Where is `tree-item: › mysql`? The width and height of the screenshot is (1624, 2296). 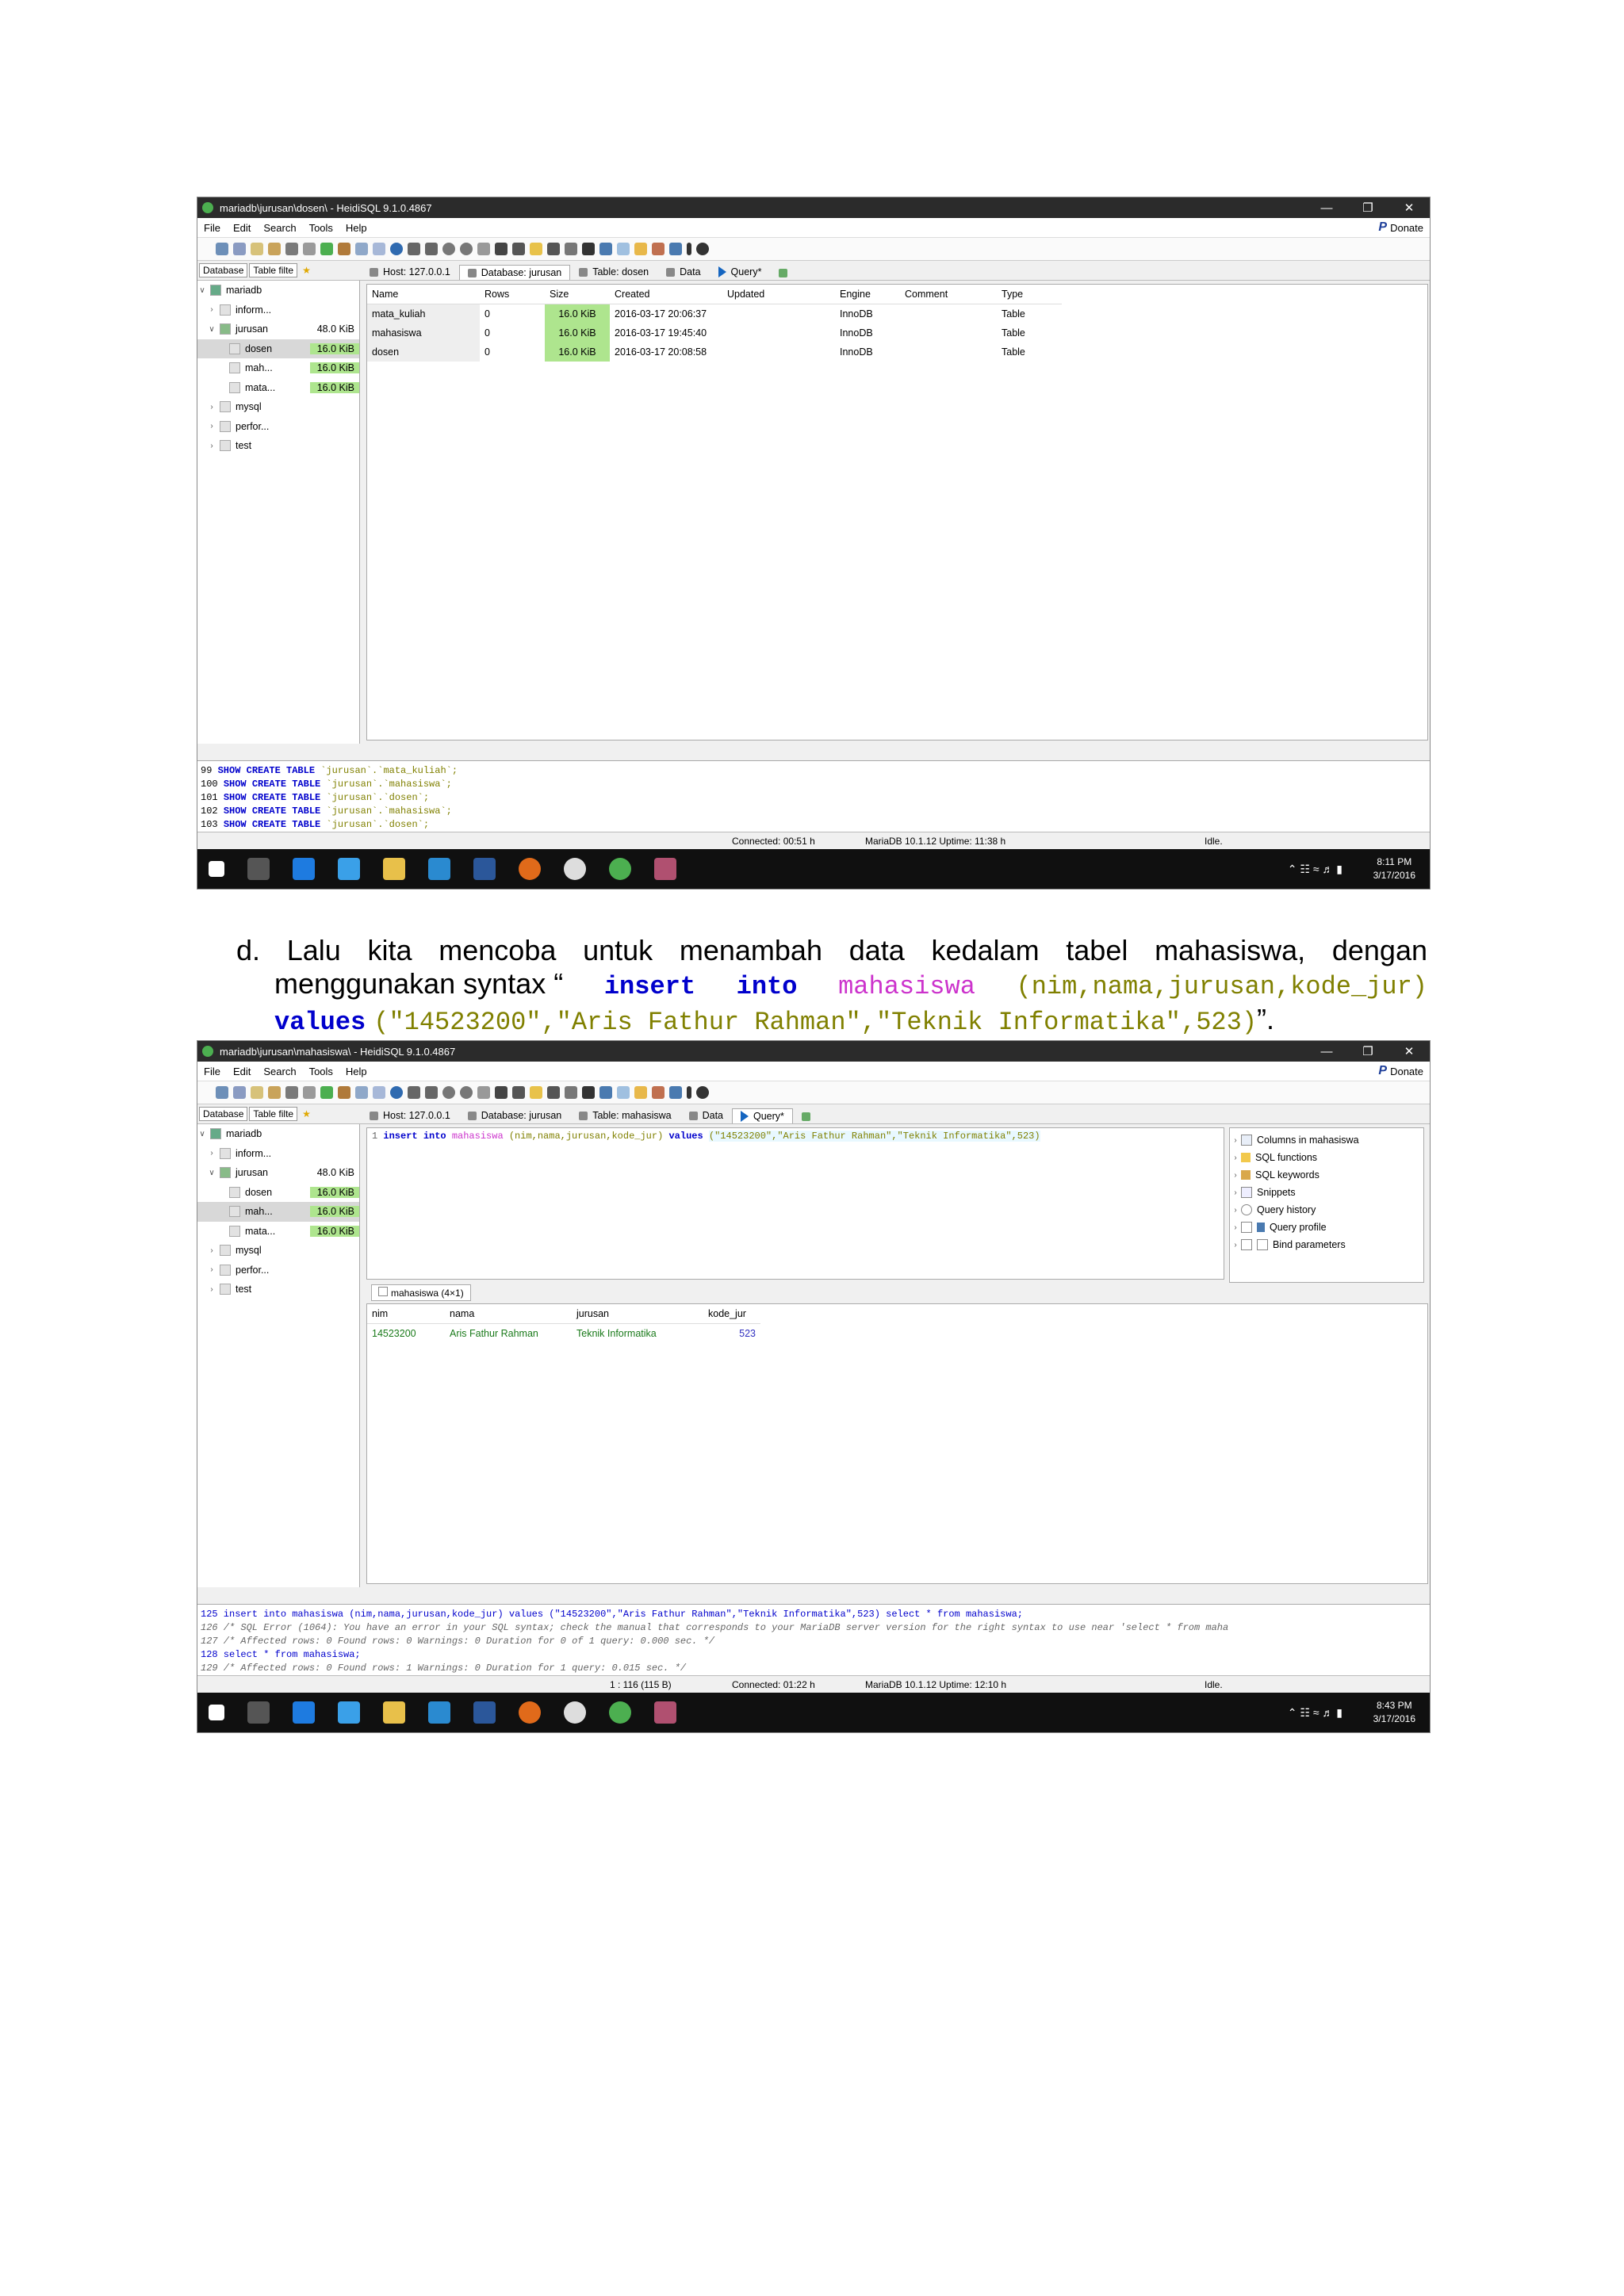 tree-item: › mysql is located at coordinates (278, 1251).